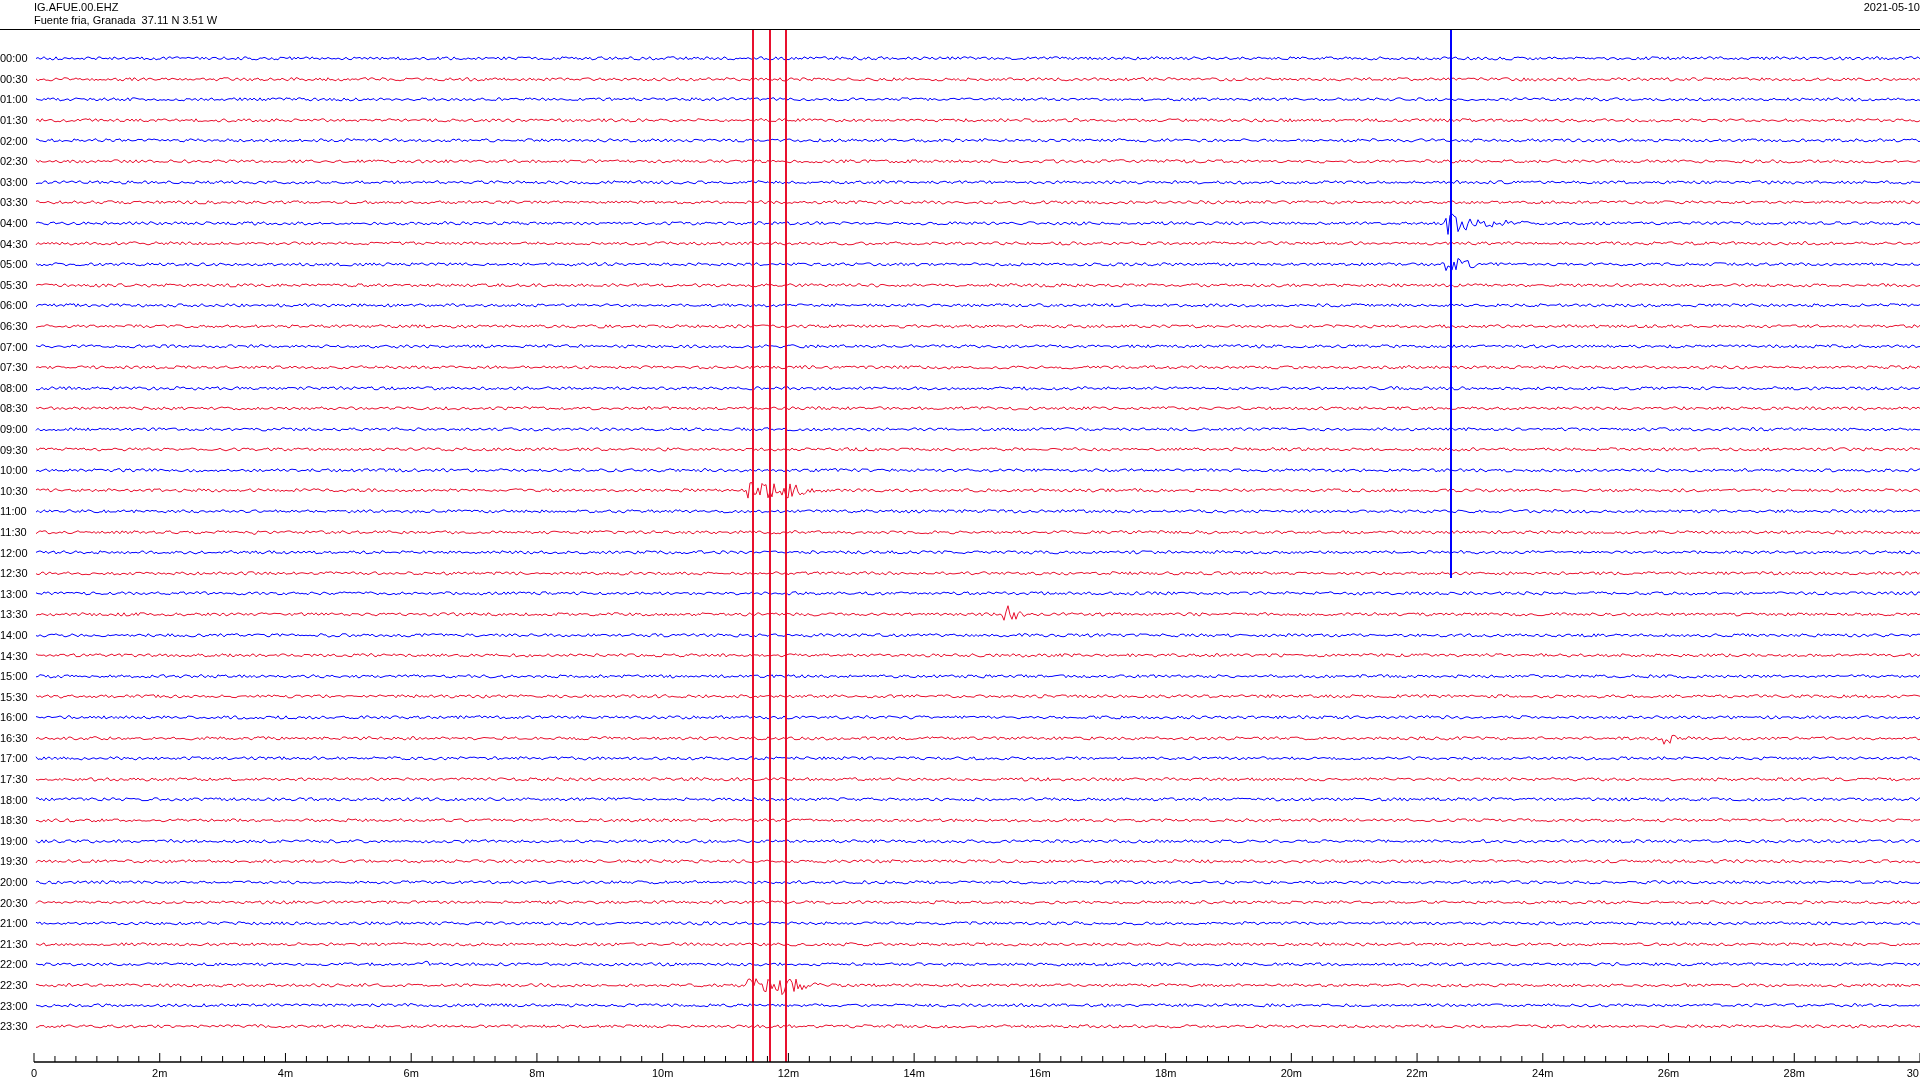 This screenshot has width=1920, height=1080. What do you see at coordinates (14, 387) in the screenshot?
I see `time-label: 08:00` at bounding box center [14, 387].